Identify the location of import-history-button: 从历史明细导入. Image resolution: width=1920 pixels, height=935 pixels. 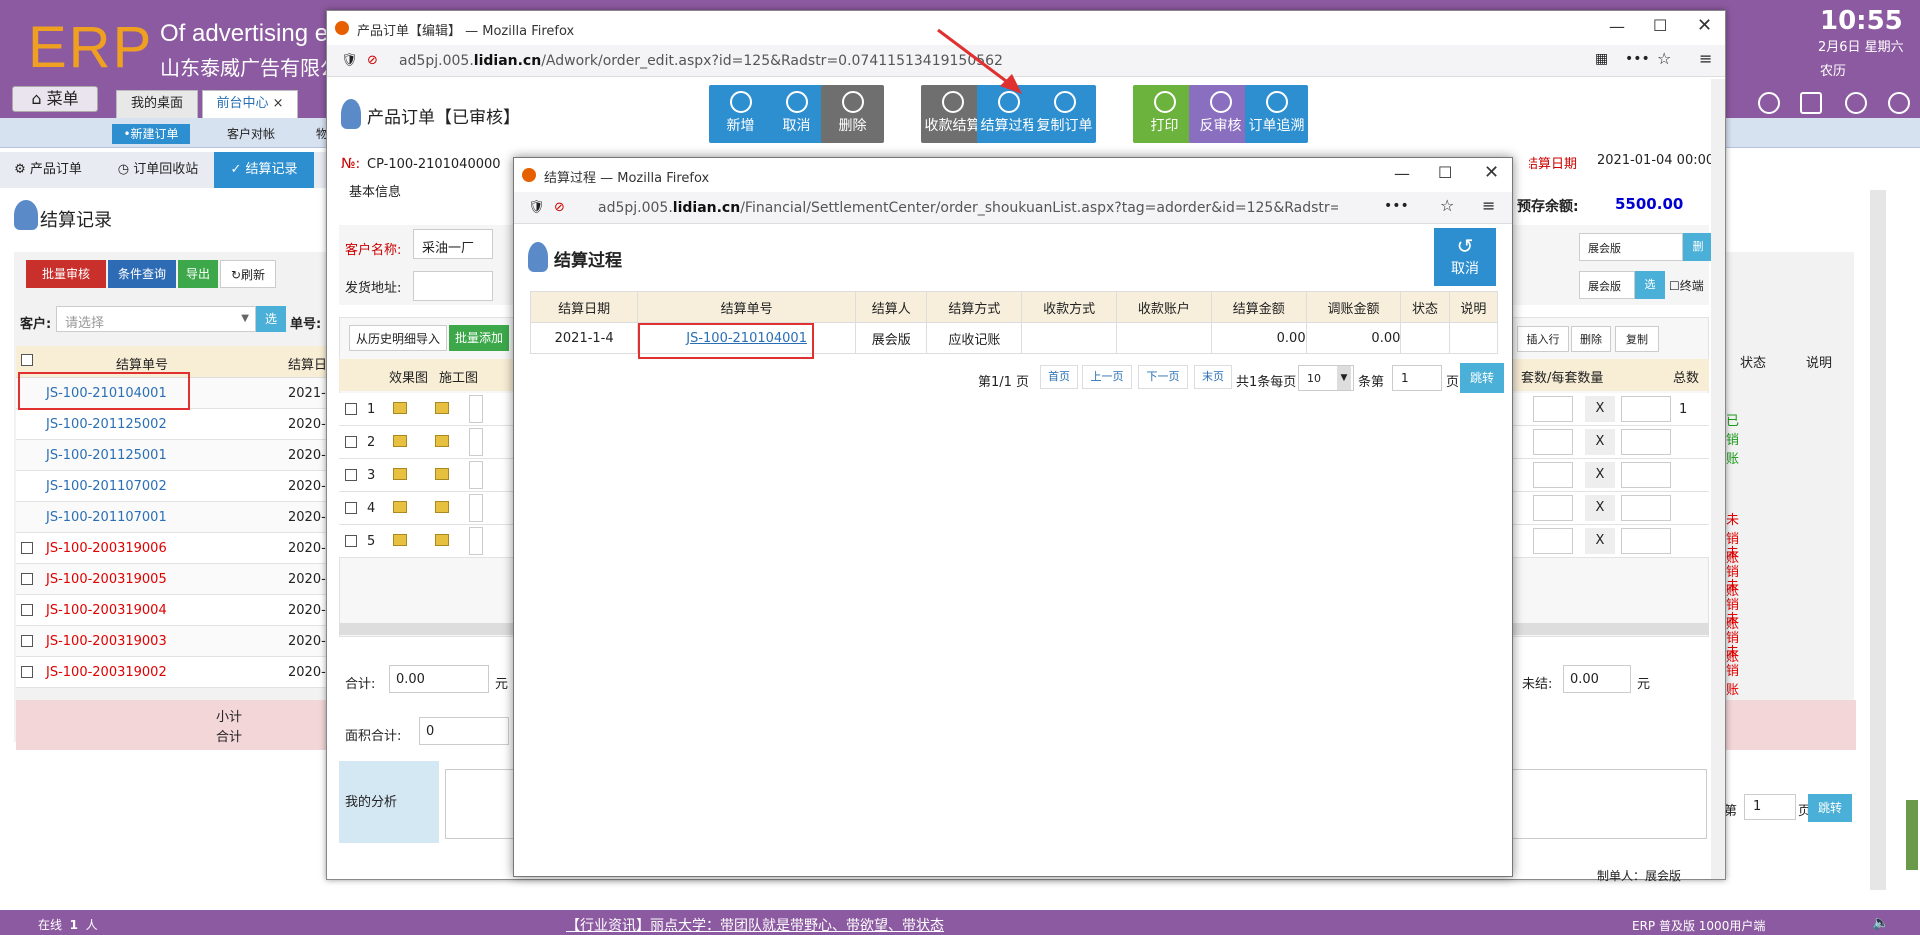
(398, 338).